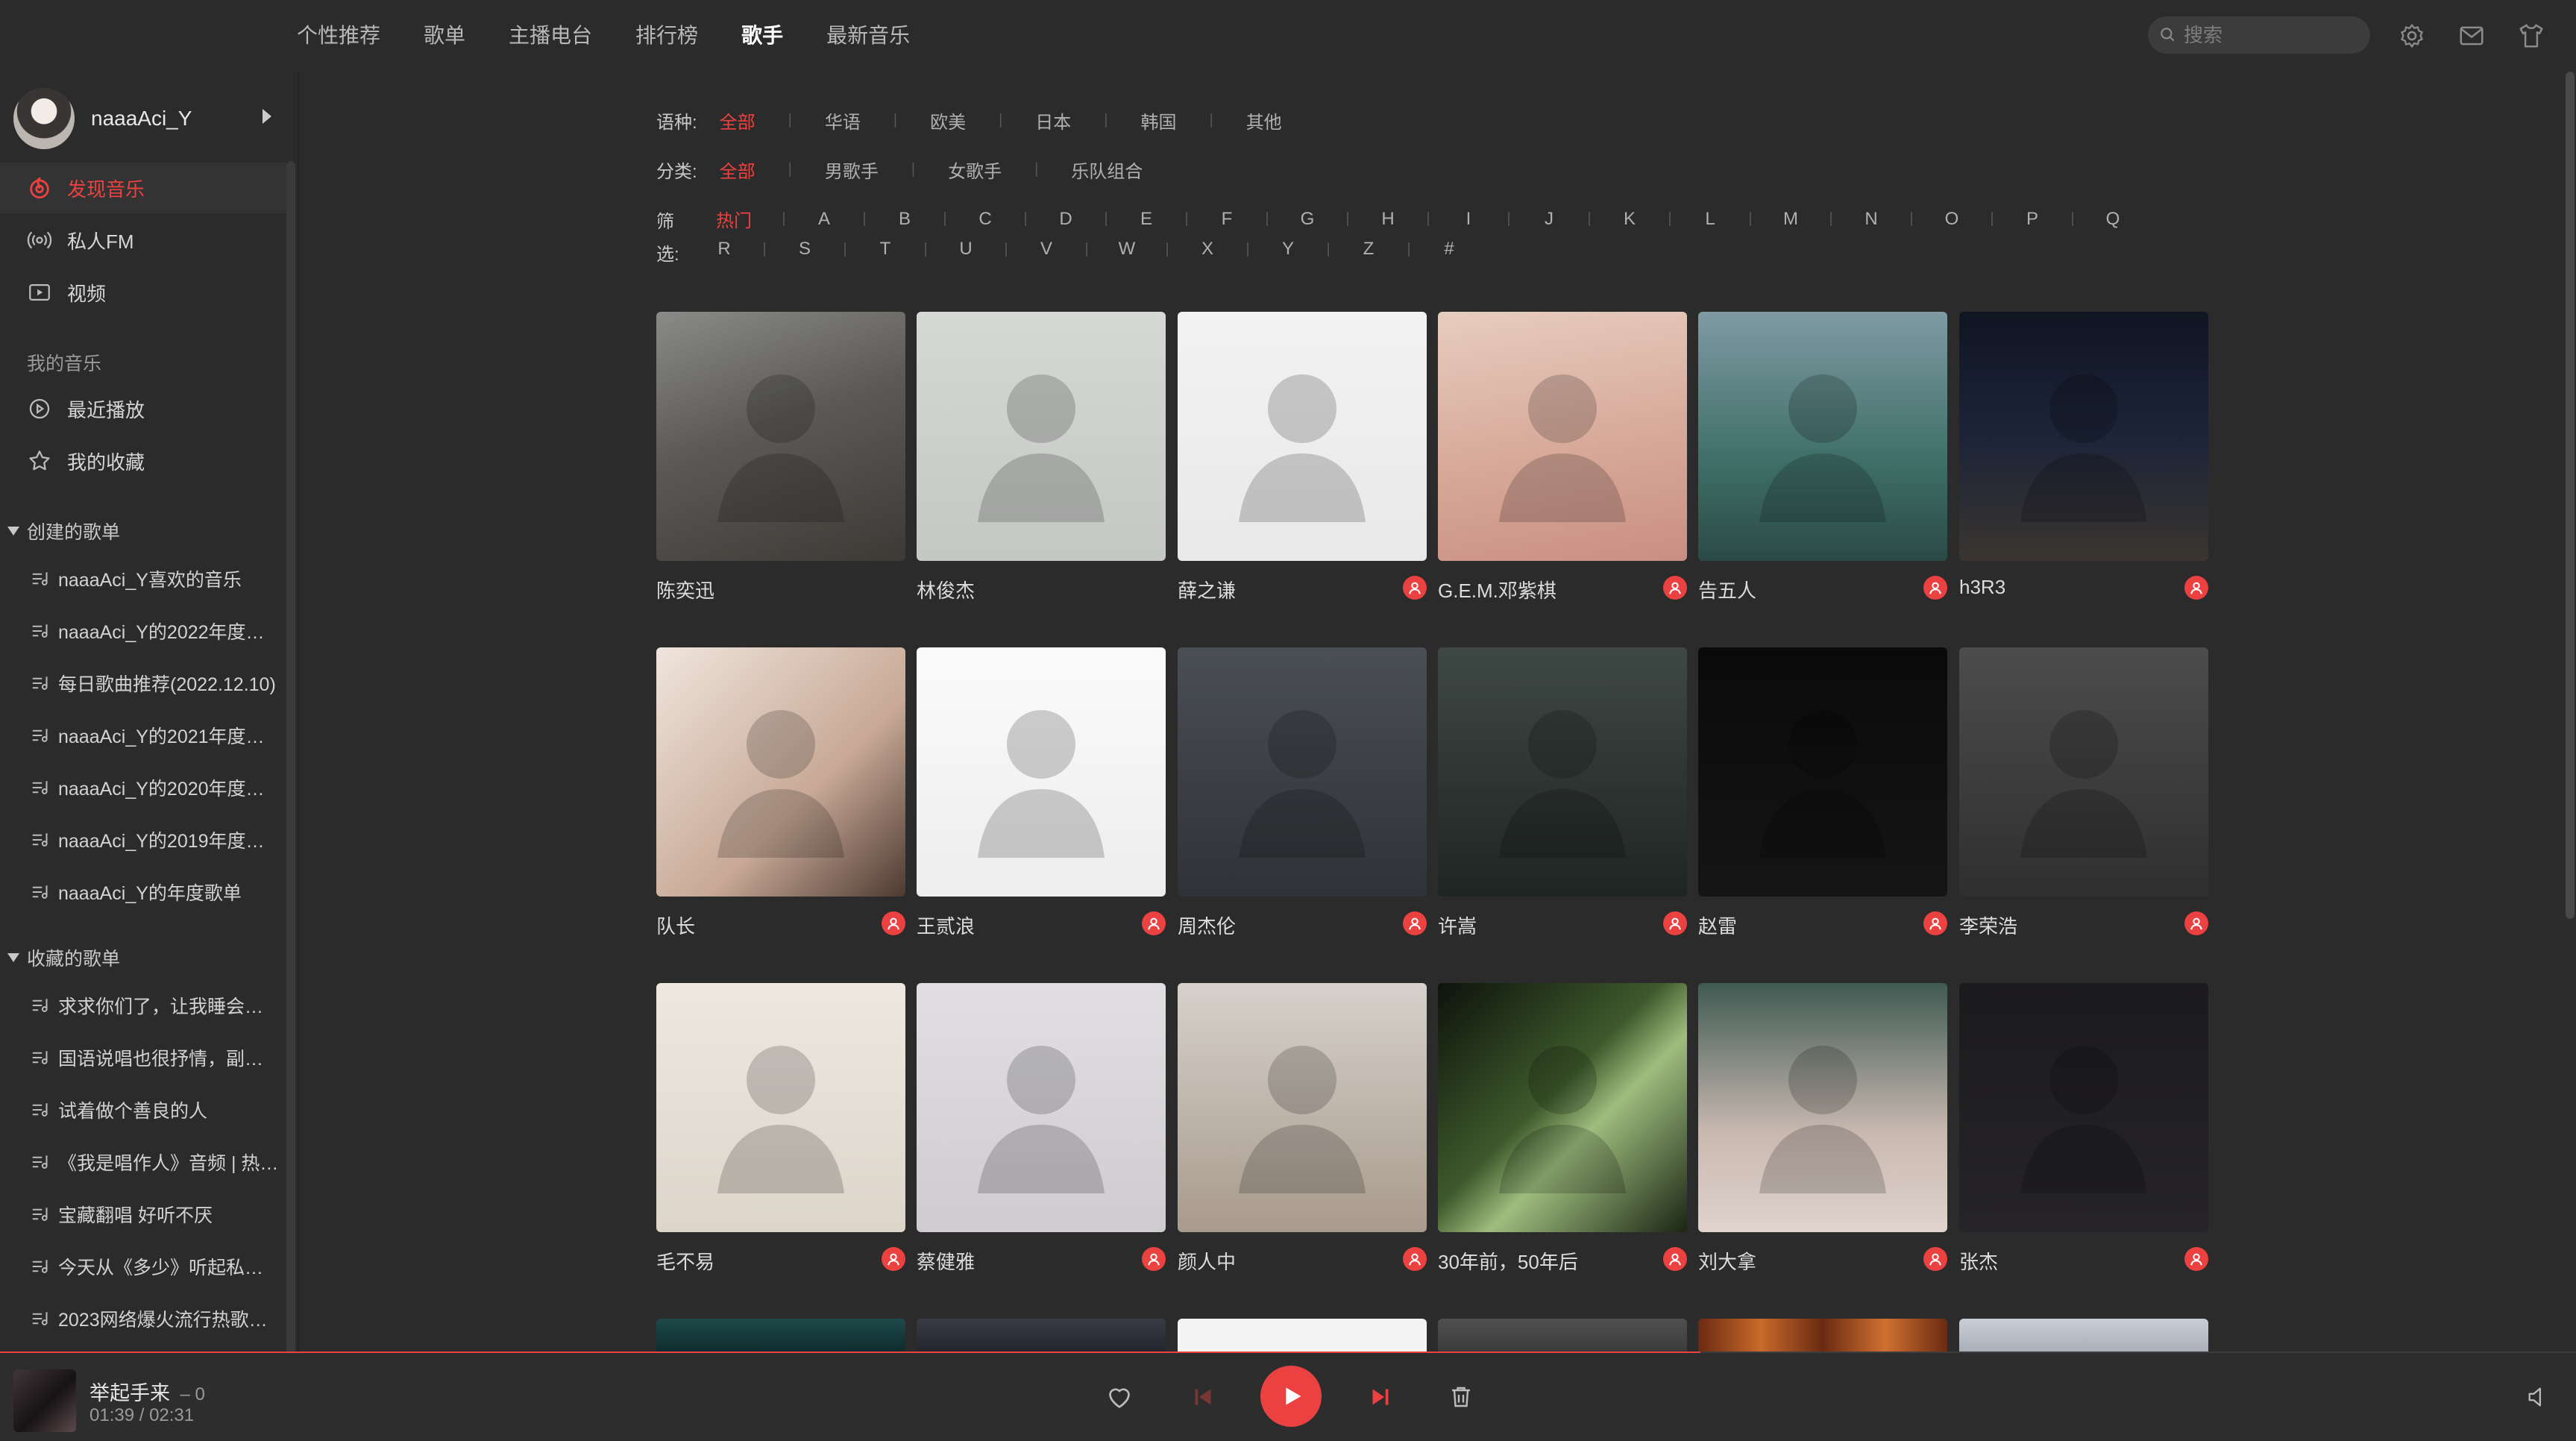  I want to click on artist-name: 陈奕迅, so click(685, 589).